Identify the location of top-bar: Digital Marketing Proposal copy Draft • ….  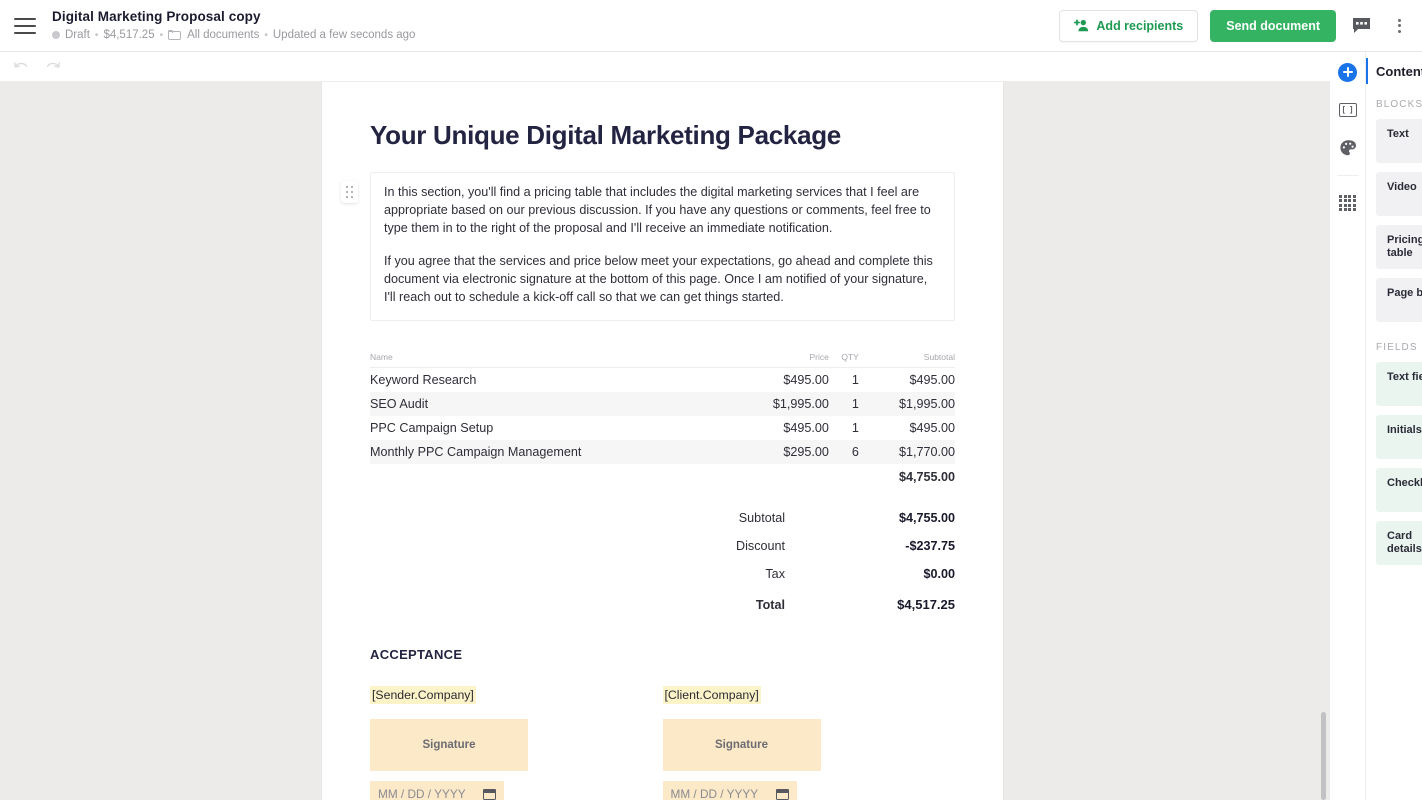
(711, 26).